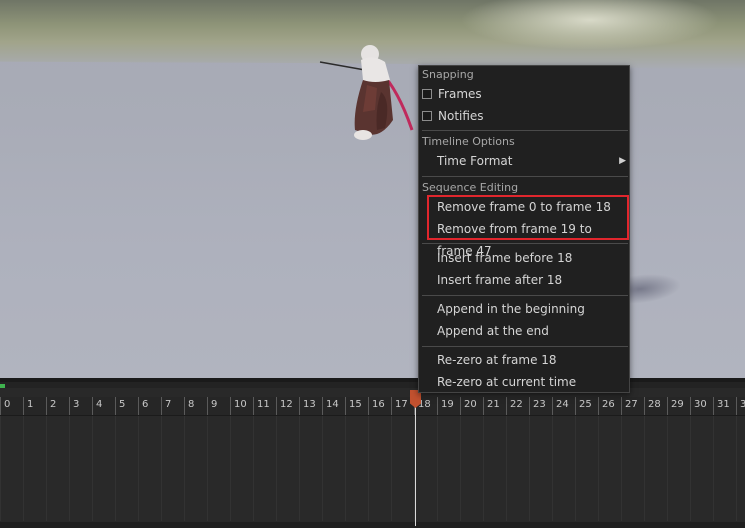  I want to click on playhead-line, so click(415, 458).